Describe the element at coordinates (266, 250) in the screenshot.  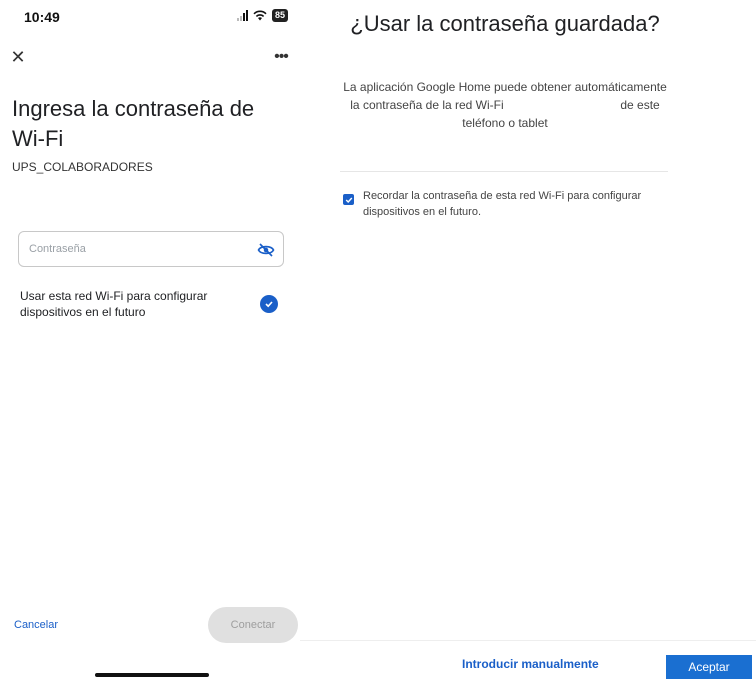
I see `visibility-off-icon` at that location.